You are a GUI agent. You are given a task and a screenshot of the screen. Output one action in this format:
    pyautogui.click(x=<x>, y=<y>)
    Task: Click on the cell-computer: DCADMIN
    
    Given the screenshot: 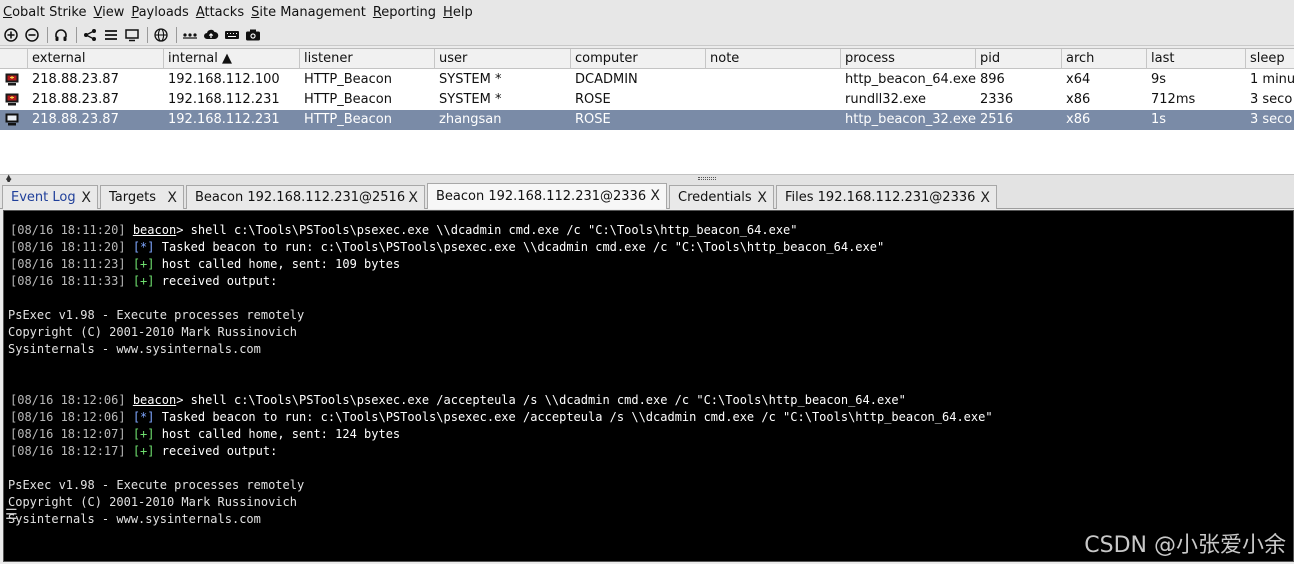 What is the action you would take?
    pyautogui.click(x=606, y=79)
    